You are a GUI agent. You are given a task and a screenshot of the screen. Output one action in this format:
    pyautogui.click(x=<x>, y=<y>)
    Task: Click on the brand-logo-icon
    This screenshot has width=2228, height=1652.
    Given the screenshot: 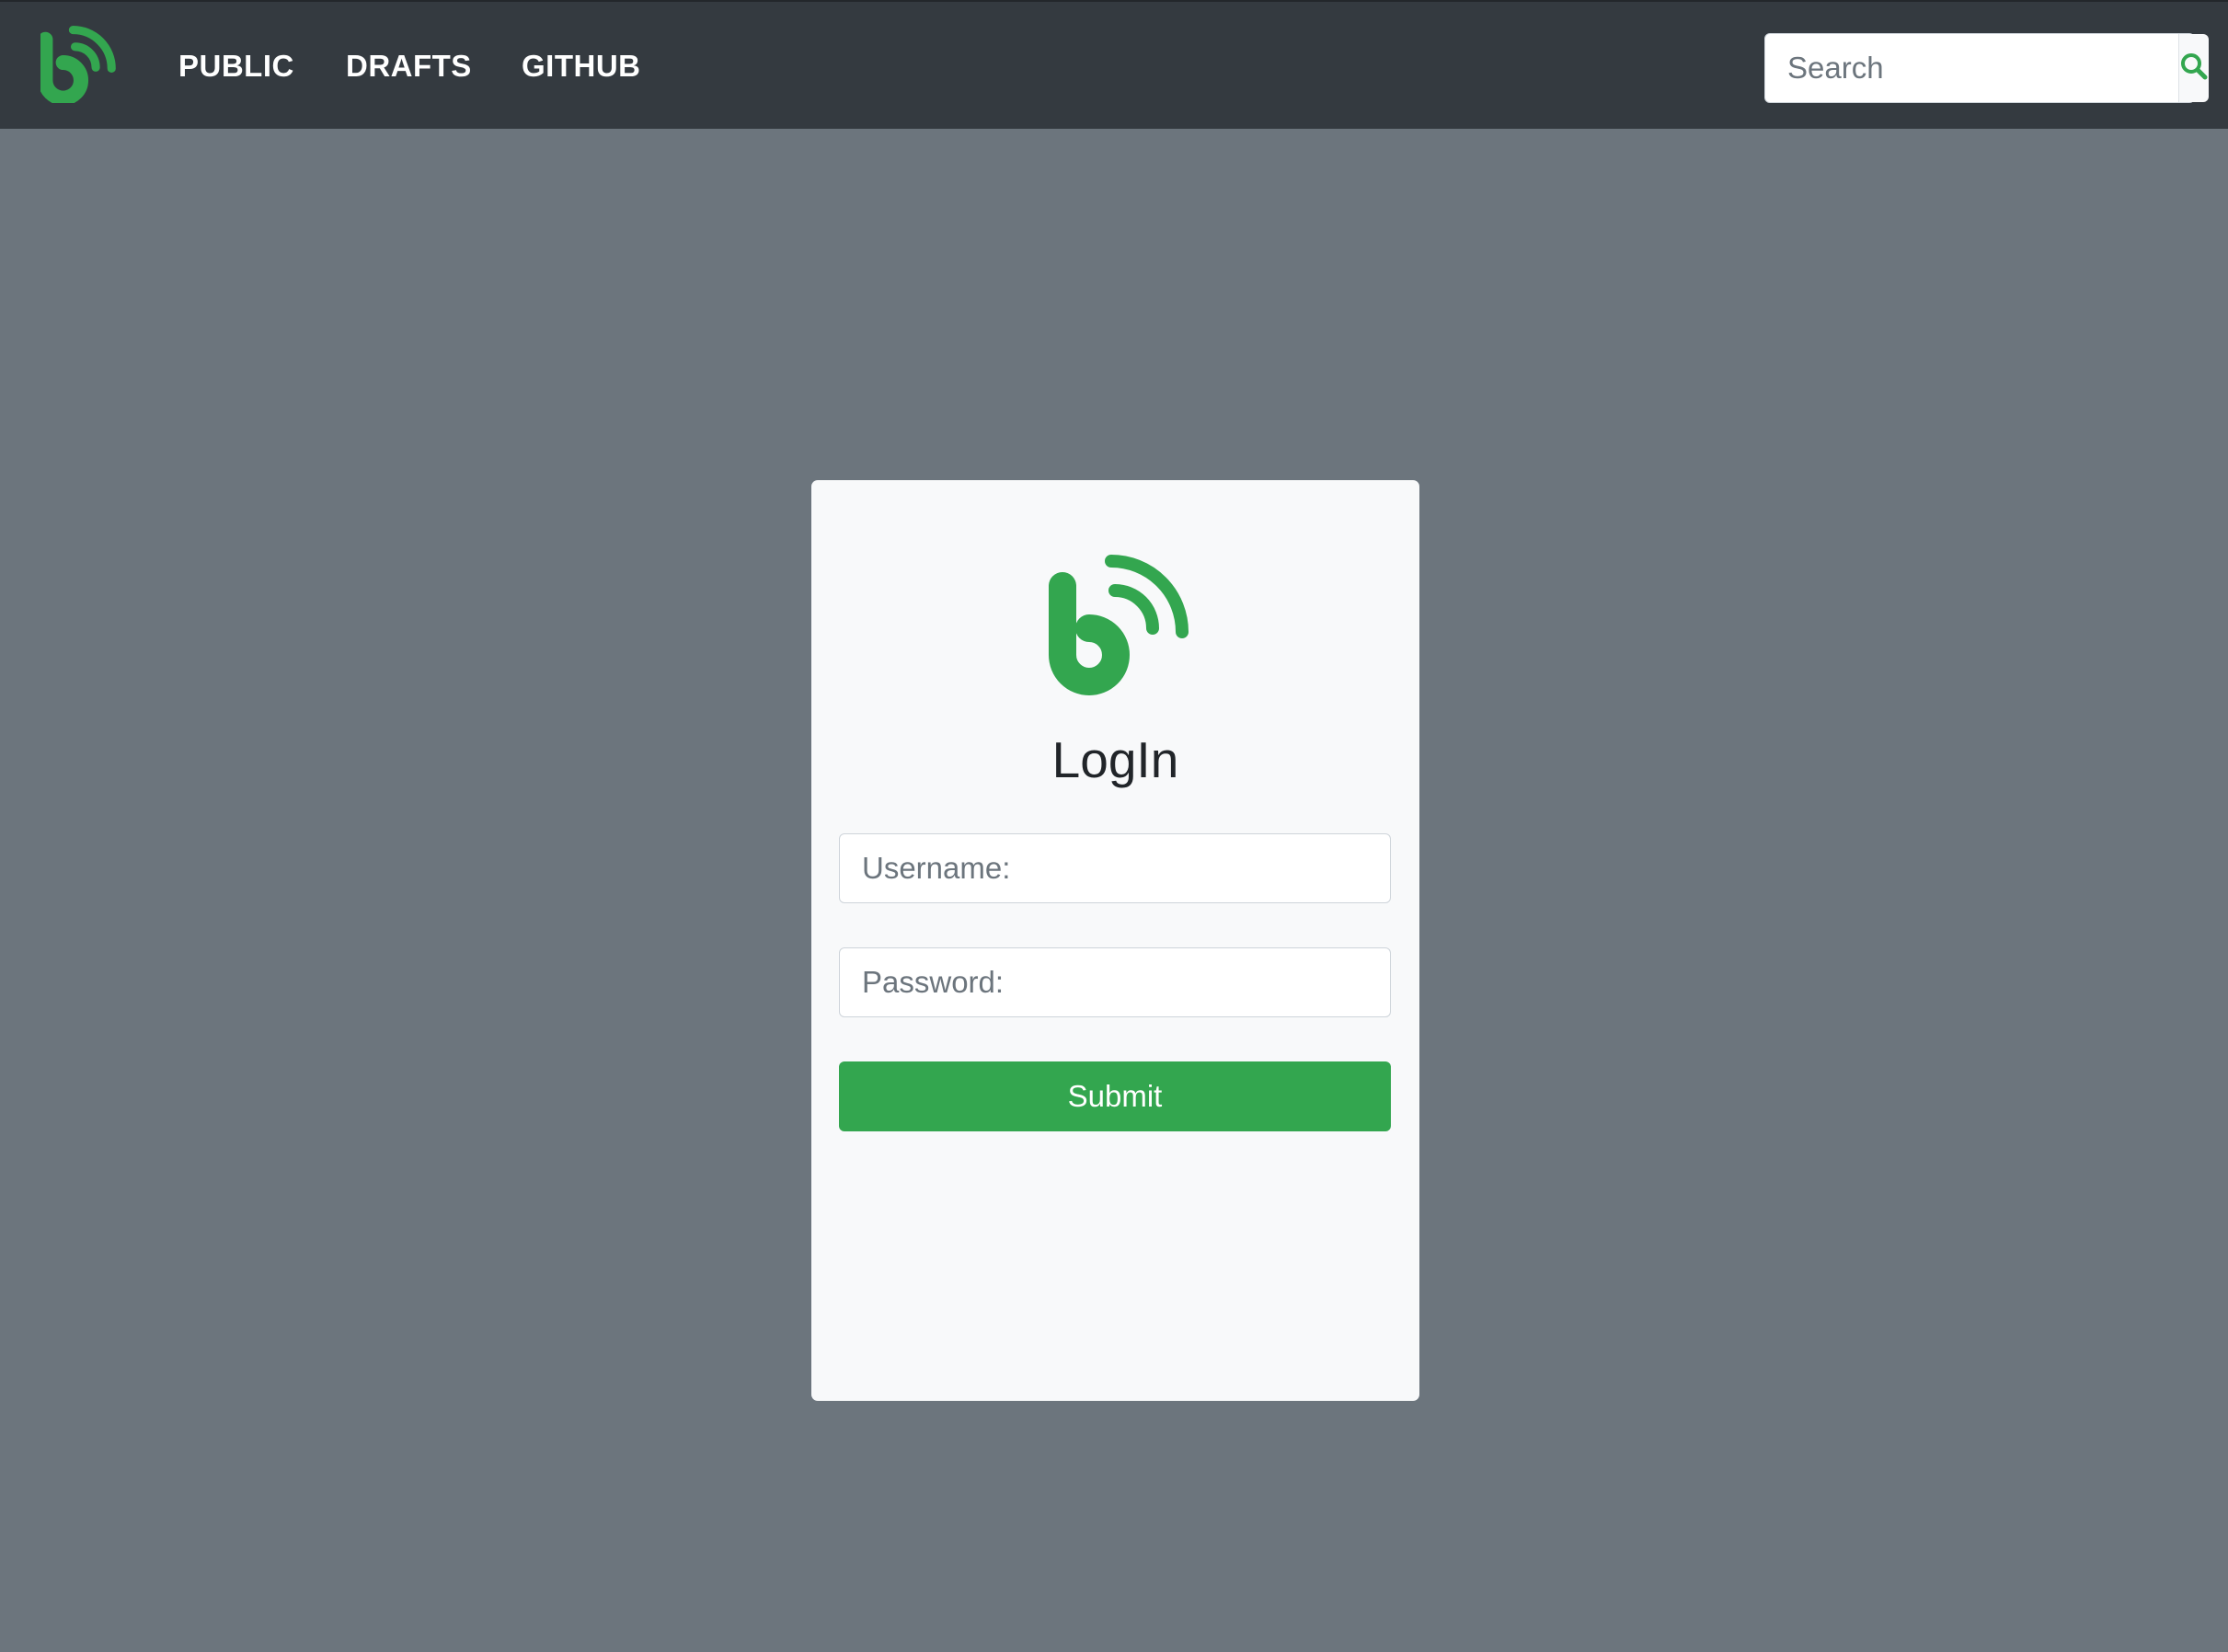 What is the action you would take?
    pyautogui.click(x=79, y=64)
    